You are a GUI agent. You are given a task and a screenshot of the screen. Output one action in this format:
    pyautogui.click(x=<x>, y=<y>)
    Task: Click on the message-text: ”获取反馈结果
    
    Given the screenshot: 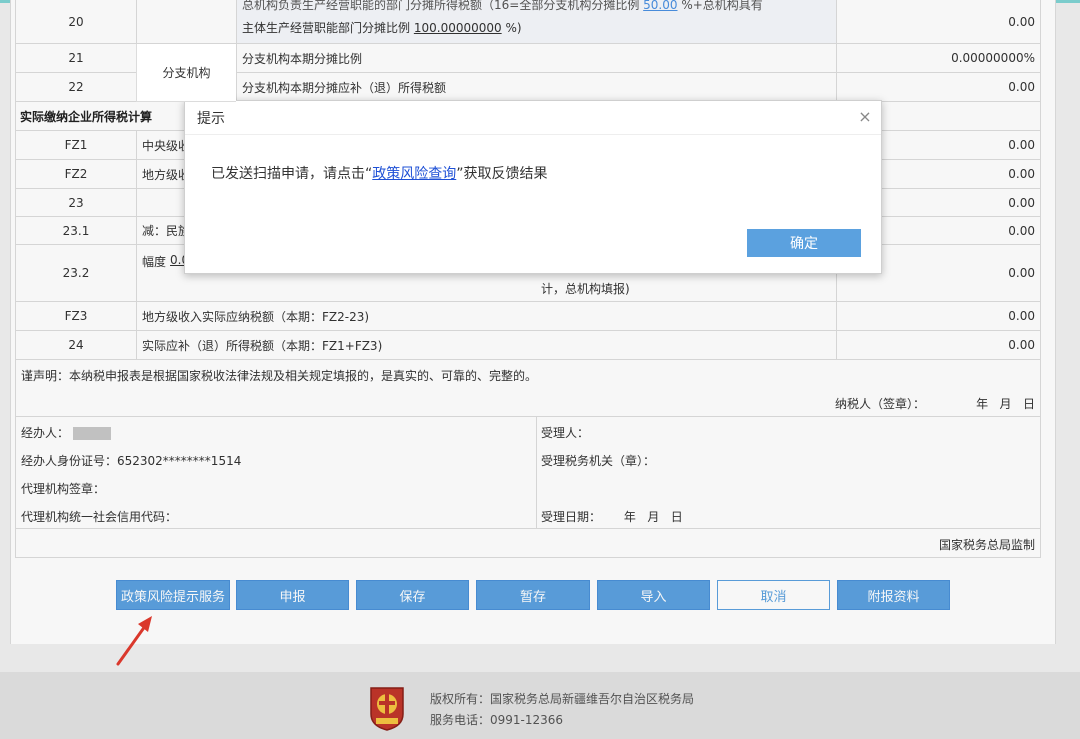 What is the action you would take?
    pyautogui.click(x=502, y=174)
    